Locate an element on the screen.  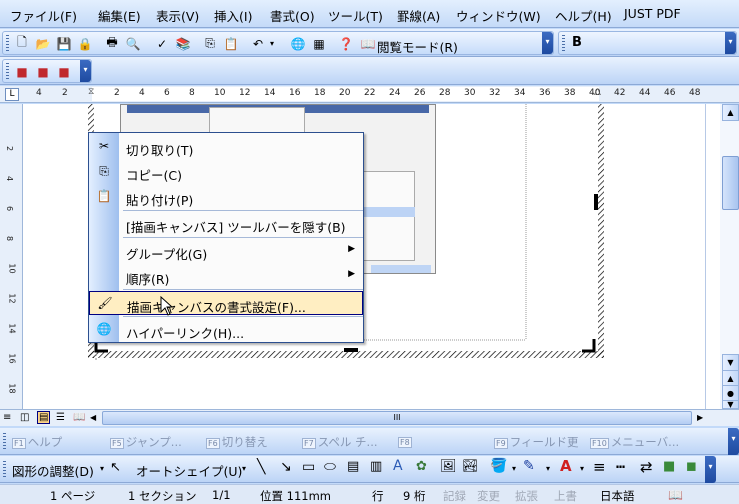
shadow-style-icon: ■ is located at coordinates (669, 466).